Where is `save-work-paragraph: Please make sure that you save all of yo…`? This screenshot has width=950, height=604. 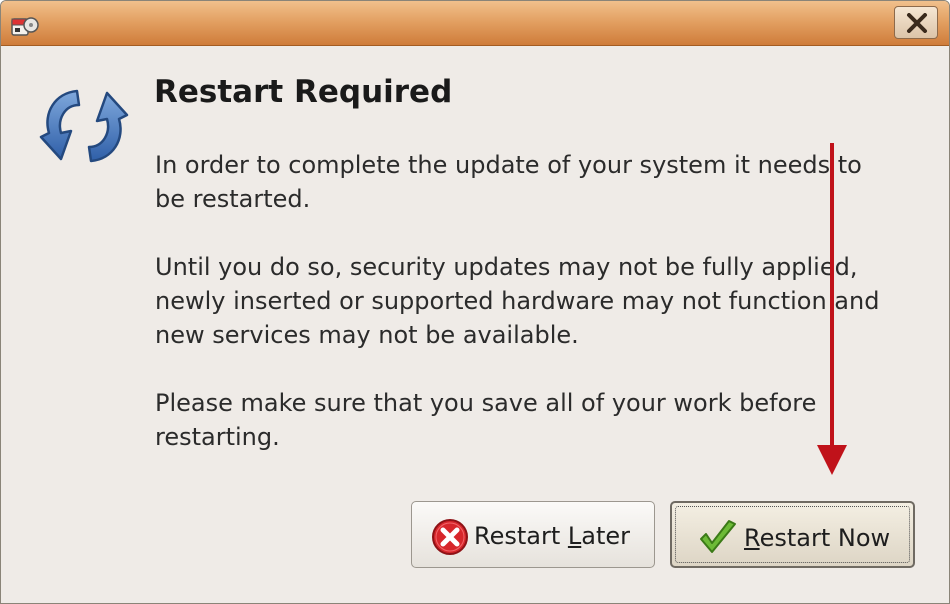
save-work-paragraph: Please make sure that you save all of yo… is located at coordinates (485, 420).